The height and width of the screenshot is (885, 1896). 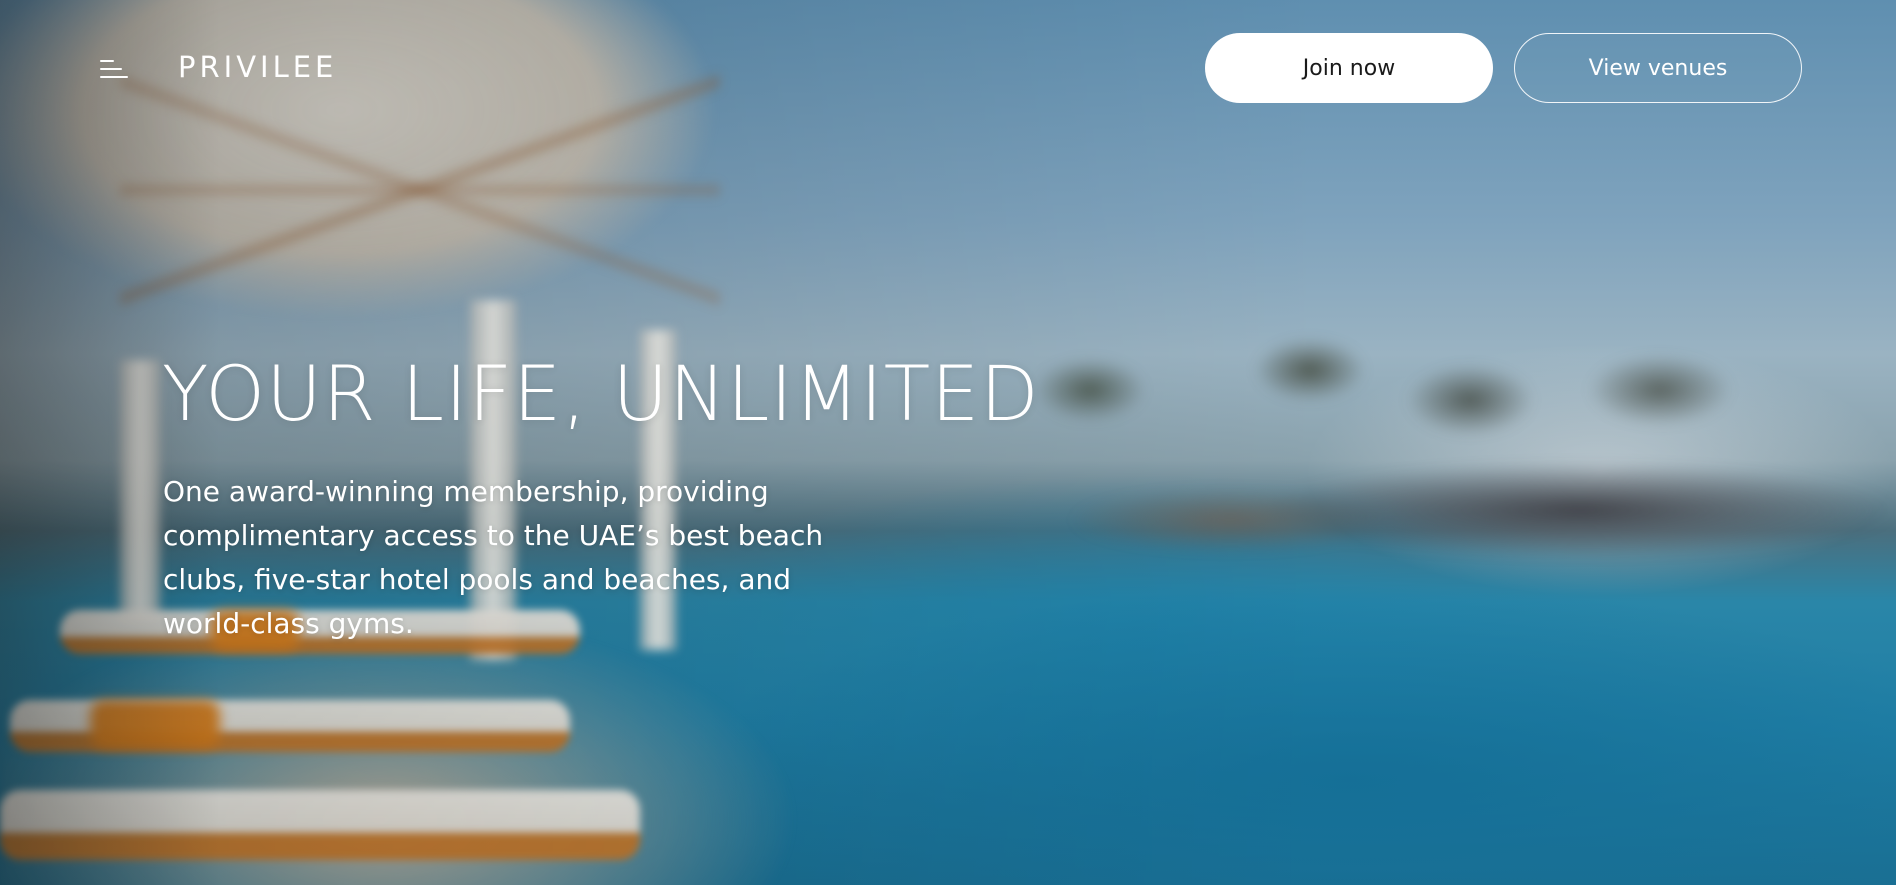 I want to click on join-now-button: Join now, so click(x=1349, y=68).